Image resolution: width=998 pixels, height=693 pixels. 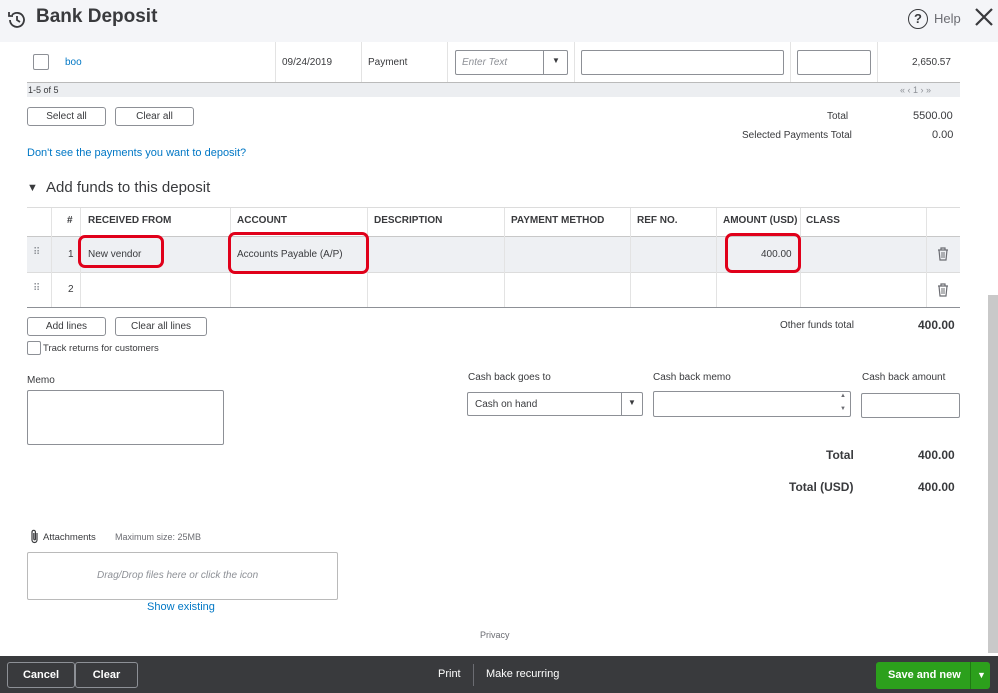 I want to click on cash-back-goes-to-select: Cash on hand ▼, so click(x=555, y=404).